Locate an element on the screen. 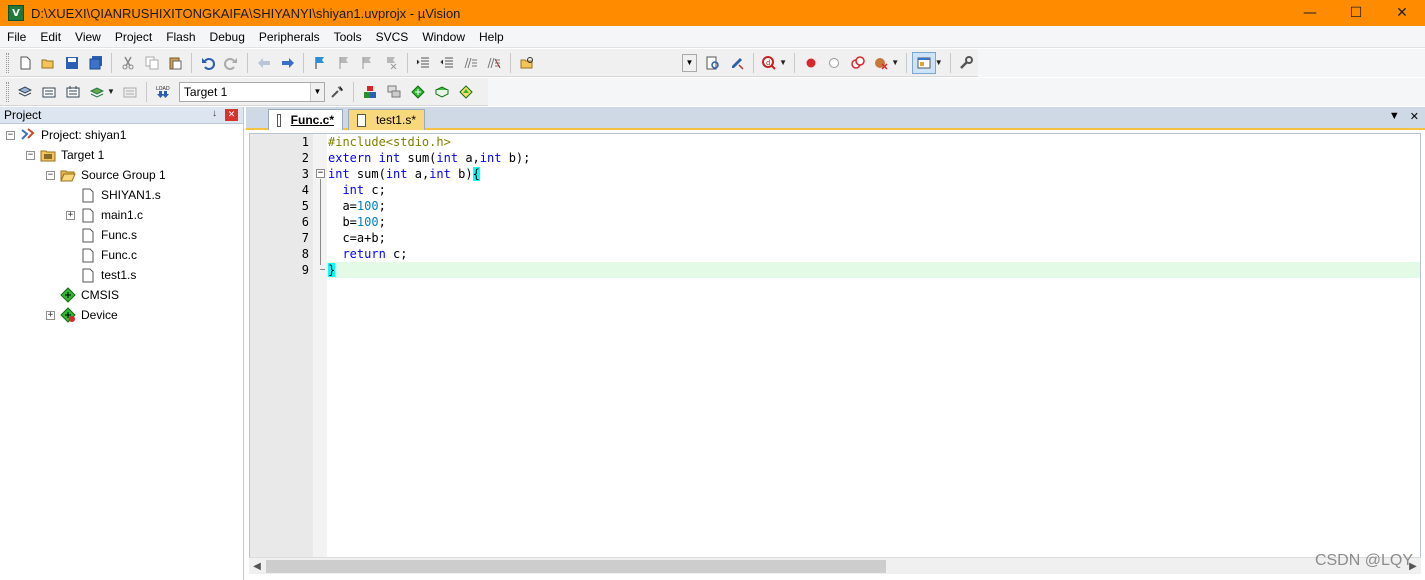 Image resolution: width=1425 pixels, height=580 pixels. menu-window: Window is located at coordinates (443, 37).